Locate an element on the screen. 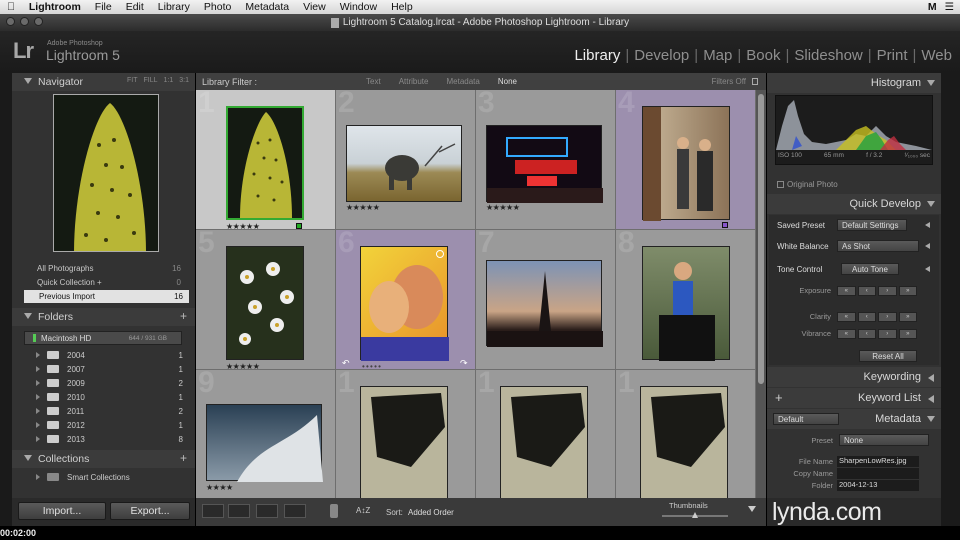  toolbar-menu-icon is located at coordinates (752, 509).